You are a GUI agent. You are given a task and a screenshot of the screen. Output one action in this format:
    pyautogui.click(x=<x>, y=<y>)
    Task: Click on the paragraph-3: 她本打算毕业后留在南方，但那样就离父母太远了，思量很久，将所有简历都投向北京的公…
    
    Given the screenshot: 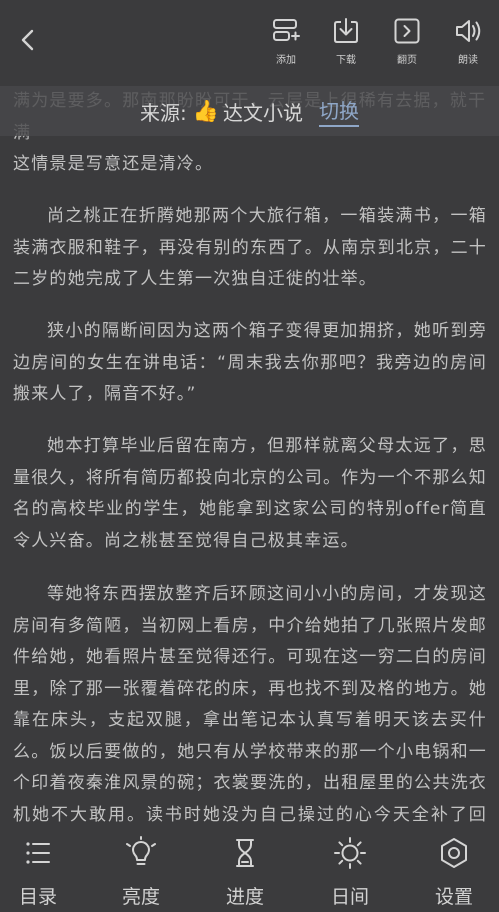 What is the action you would take?
    pyautogui.click(x=250, y=493)
    